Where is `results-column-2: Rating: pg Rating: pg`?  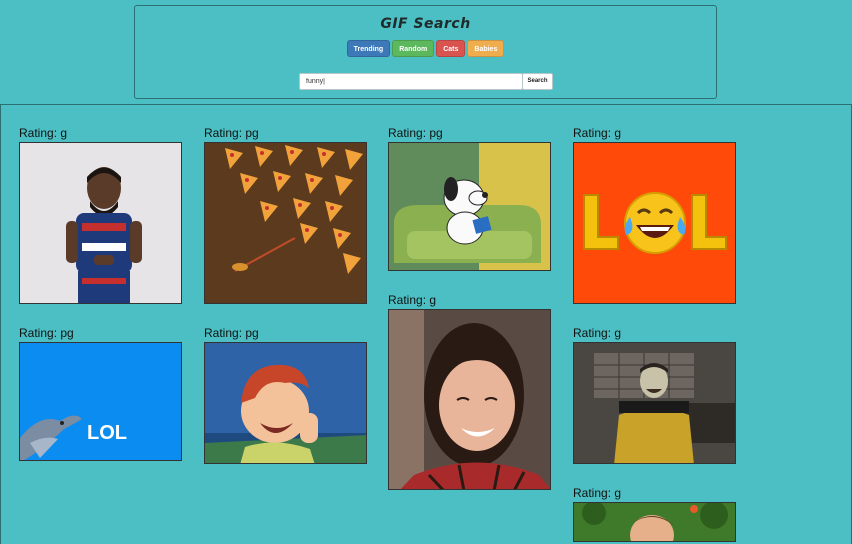 results-column-2: Rating: pg Rating: pg is located at coordinates (285, 294).